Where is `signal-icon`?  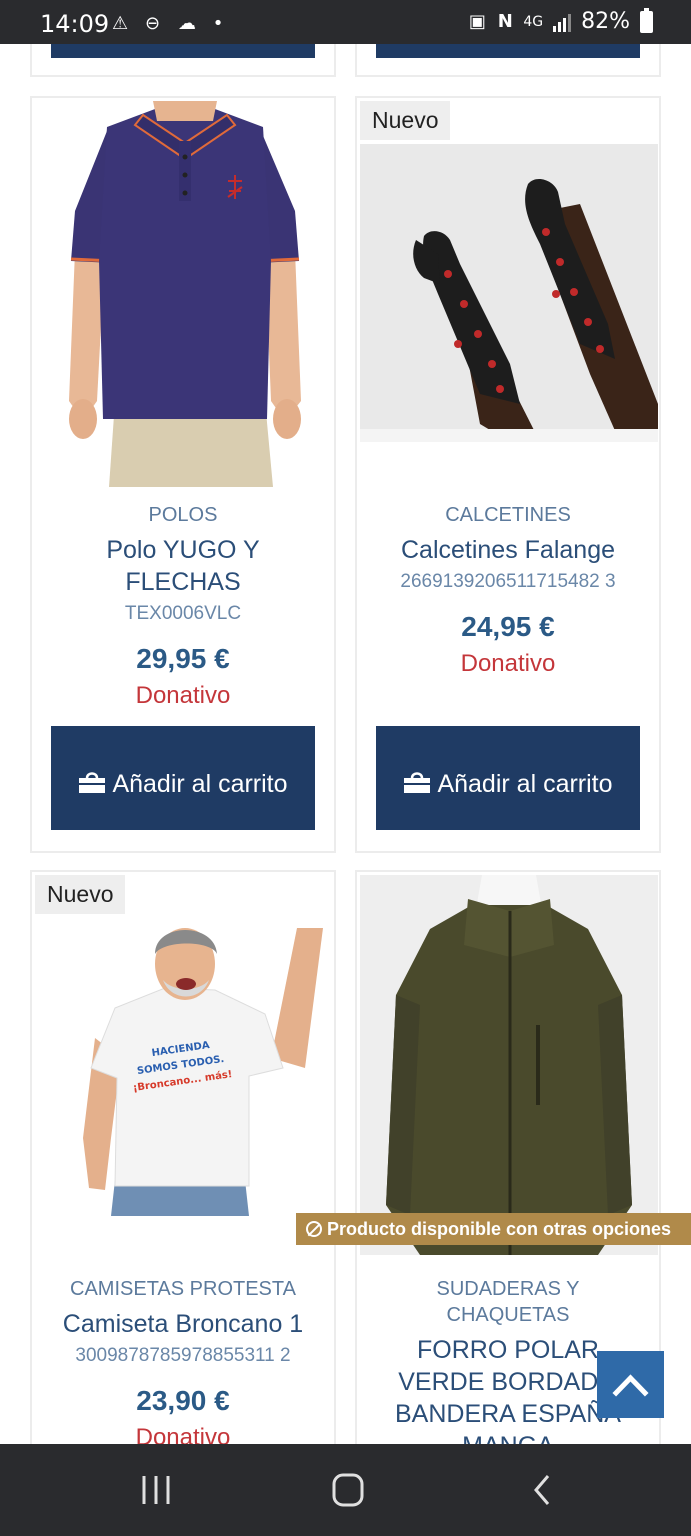
signal-icon is located at coordinates (562, 22).